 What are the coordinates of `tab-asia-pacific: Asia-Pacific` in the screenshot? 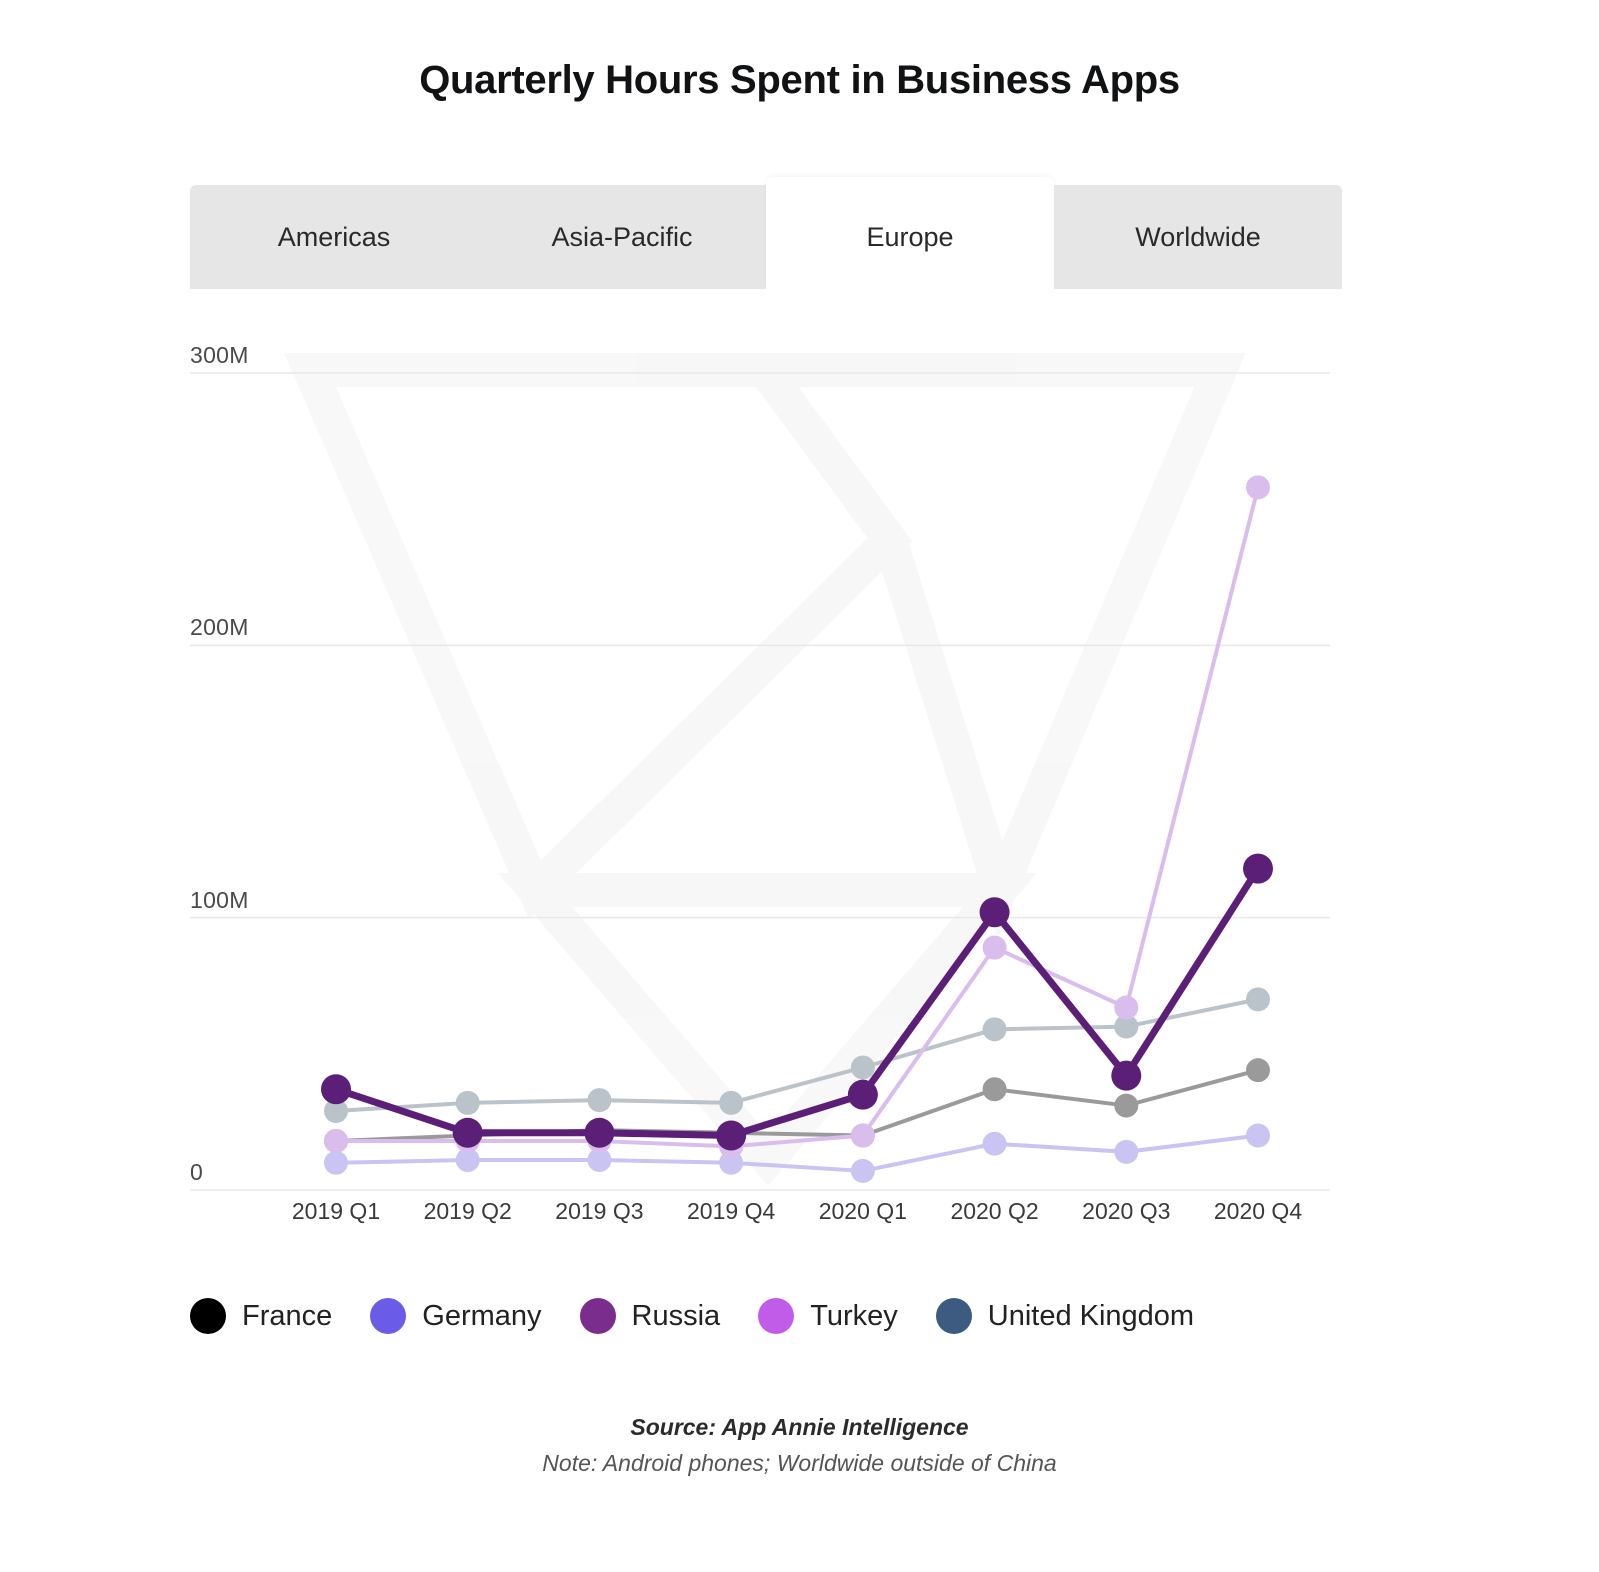 It's located at (622, 237).